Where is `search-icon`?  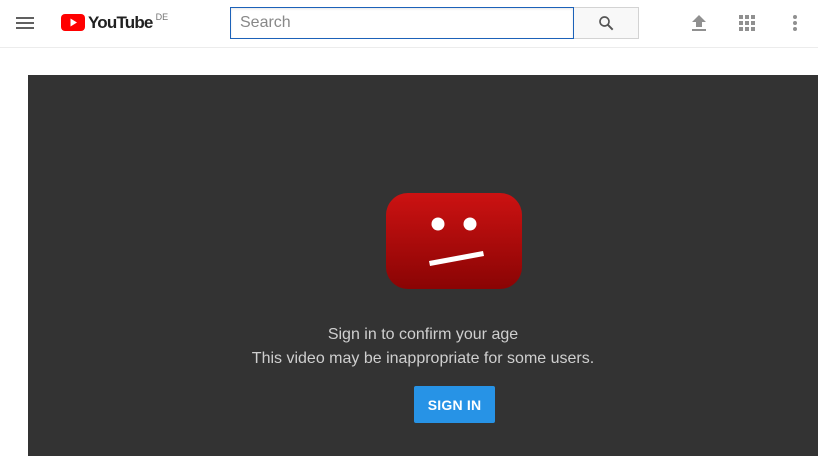
search-icon is located at coordinates (606, 23).